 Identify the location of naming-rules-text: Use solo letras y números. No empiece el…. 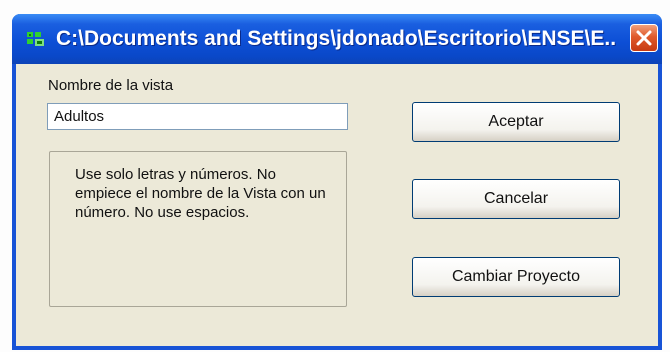
(200, 193).